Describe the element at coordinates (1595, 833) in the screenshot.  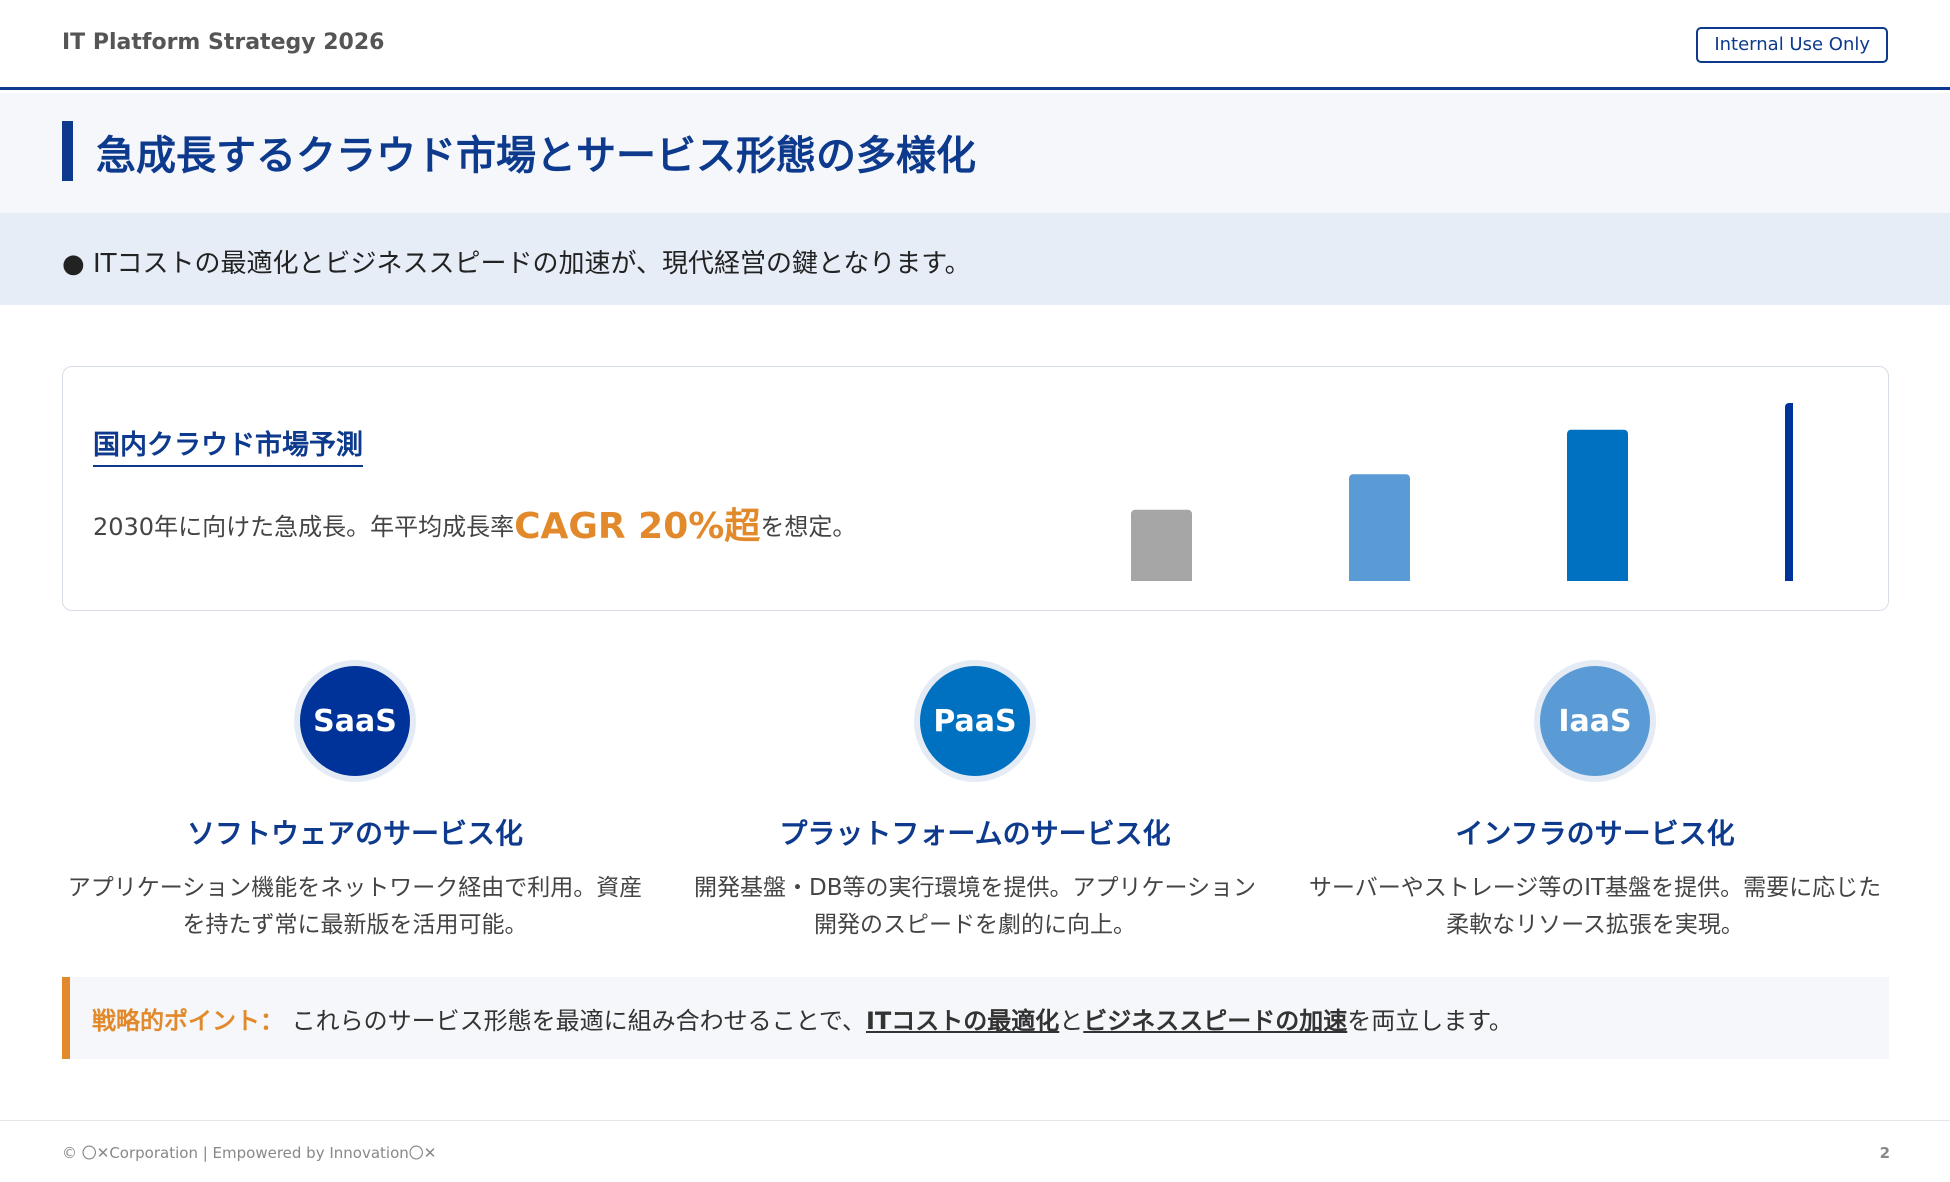
I see `iaas-title: インフラのサービス化` at that location.